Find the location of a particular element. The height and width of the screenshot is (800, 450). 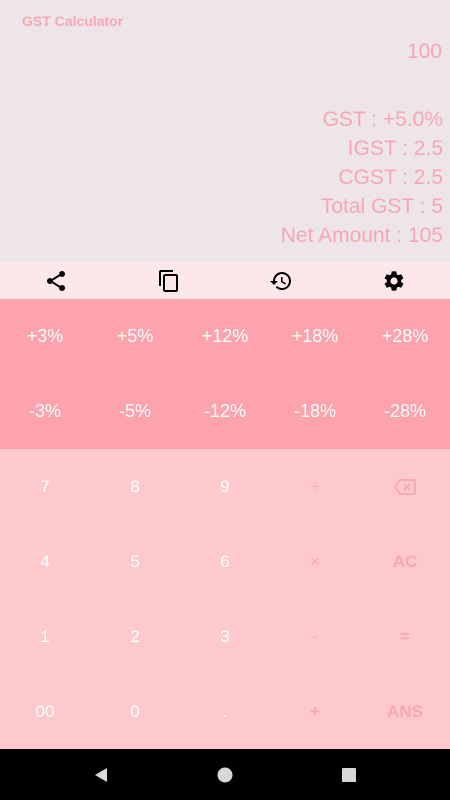

gst-add-12-button: +12% is located at coordinates (225, 336).